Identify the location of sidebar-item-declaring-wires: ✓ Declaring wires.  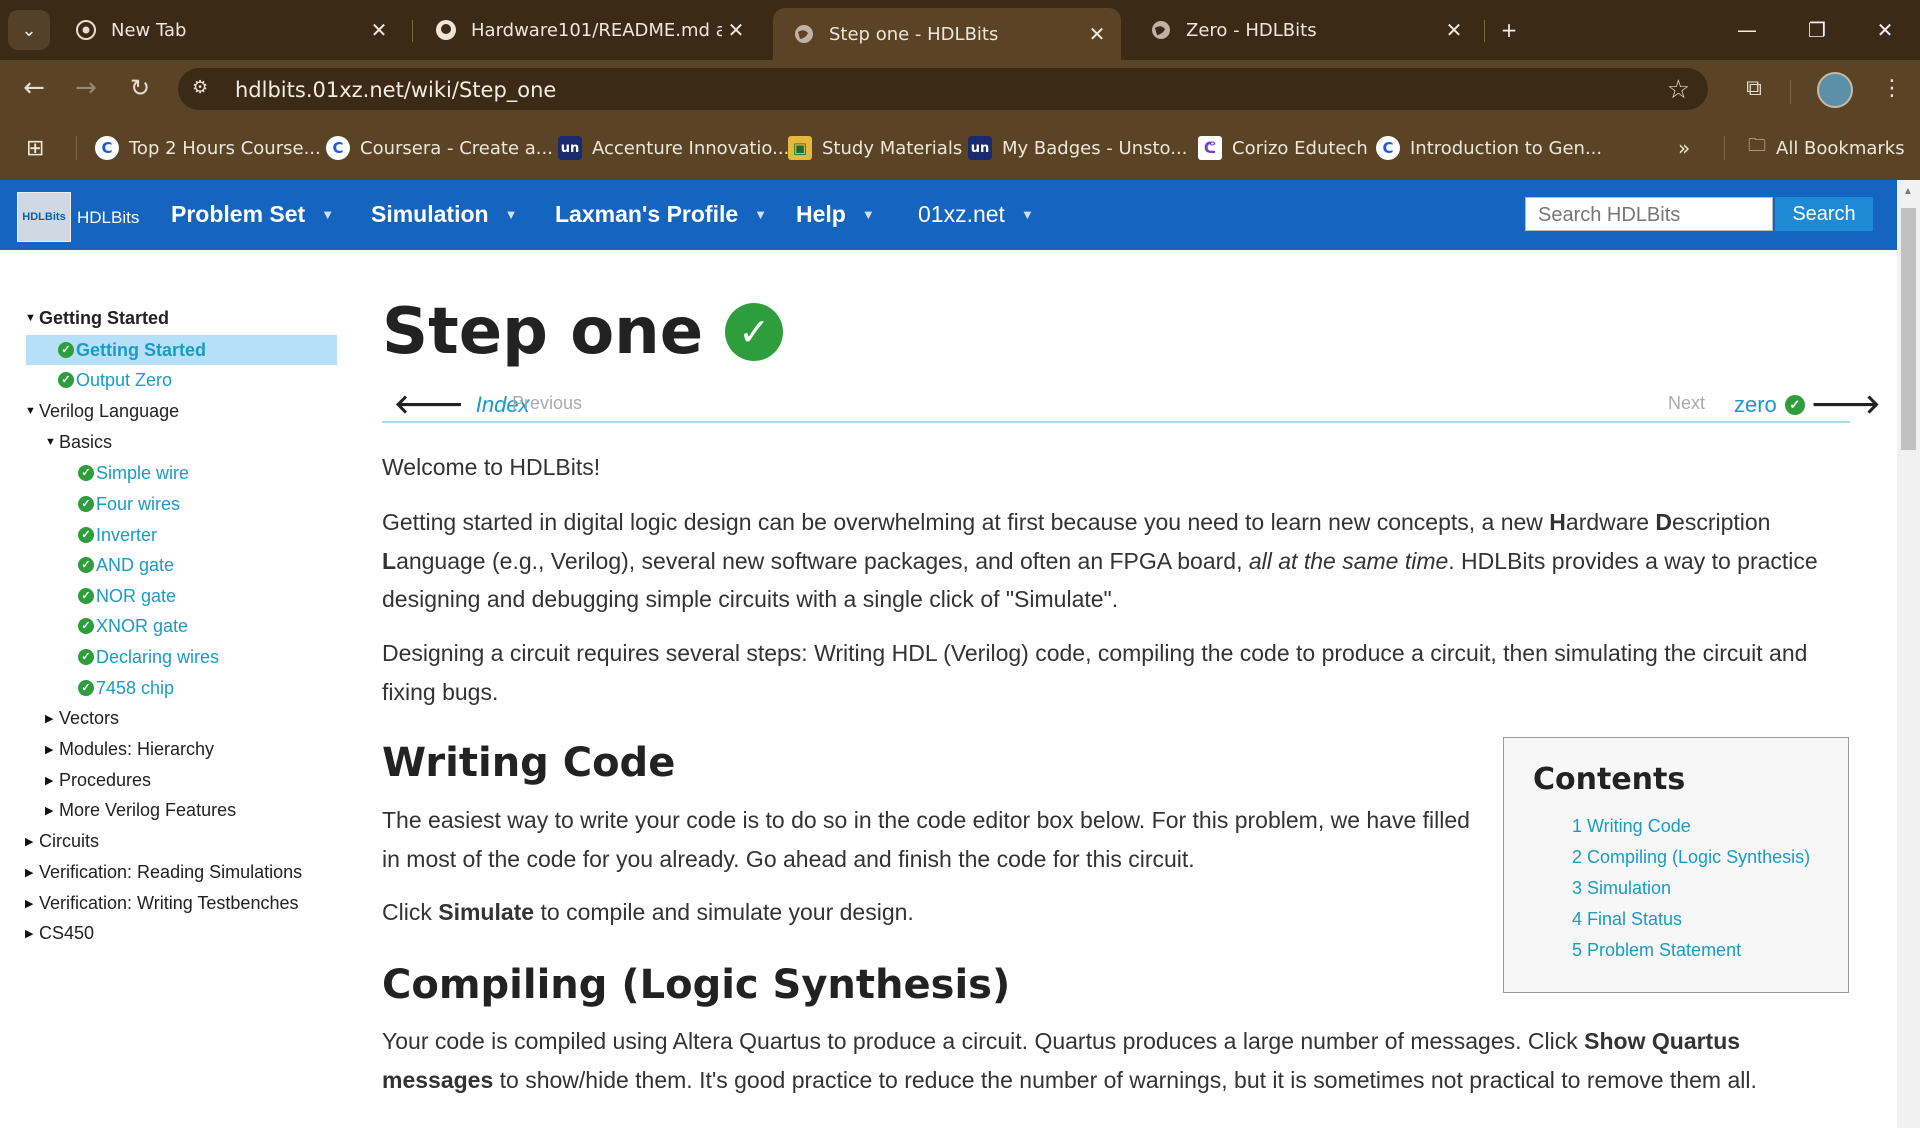
(148, 657).